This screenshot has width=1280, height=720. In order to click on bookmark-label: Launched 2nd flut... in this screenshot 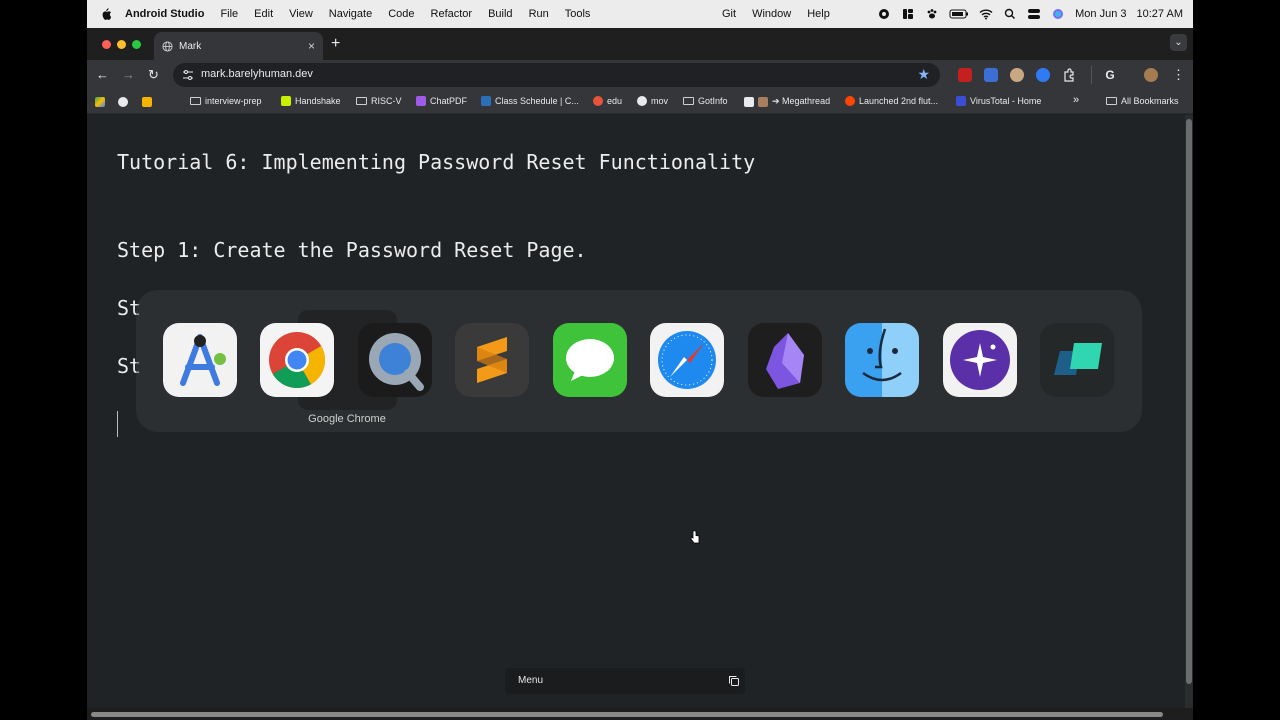, I will do `click(899, 101)`.